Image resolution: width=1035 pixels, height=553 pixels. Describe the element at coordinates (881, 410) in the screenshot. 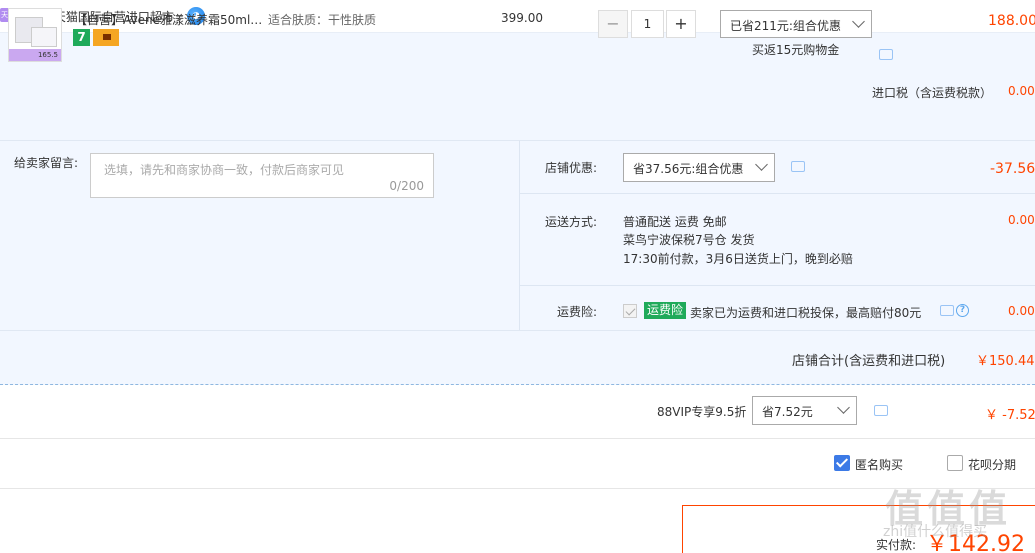

I see `vip-comment-icon` at that location.